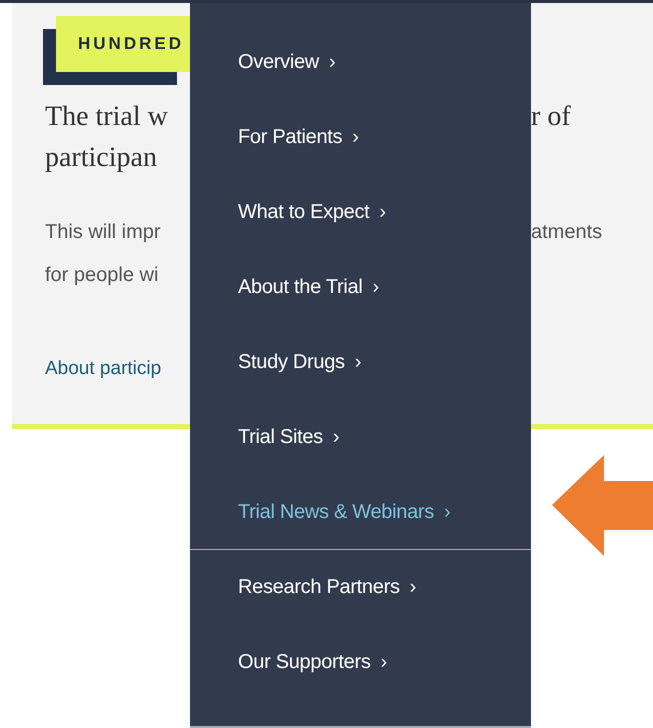  What do you see at coordinates (360, 287) in the screenshot?
I see `menu-item: About the Trial ›` at bounding box center [360, 287].